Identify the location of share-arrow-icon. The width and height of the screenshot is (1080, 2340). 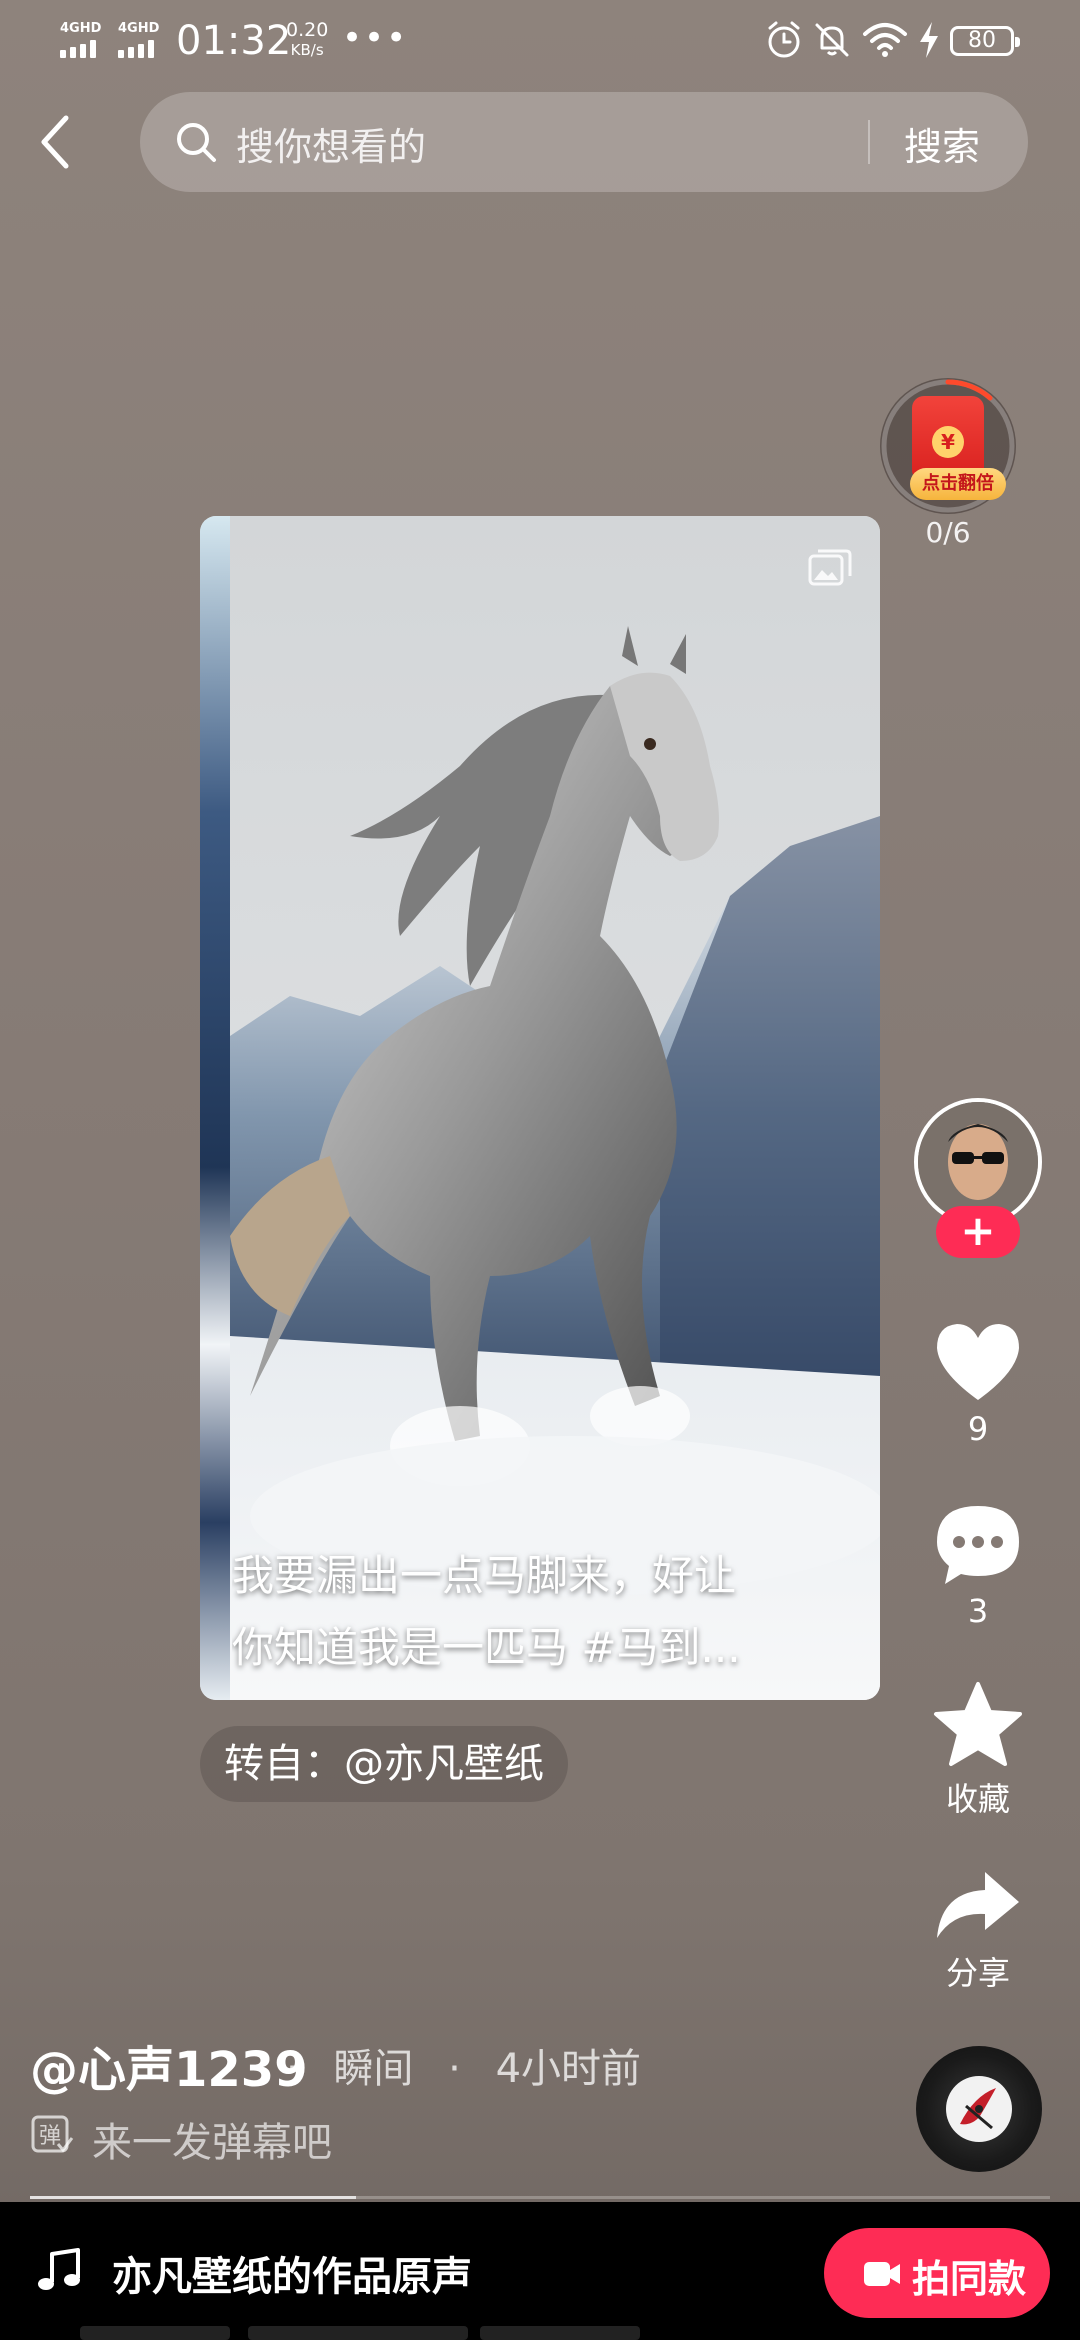
(978, 1905).